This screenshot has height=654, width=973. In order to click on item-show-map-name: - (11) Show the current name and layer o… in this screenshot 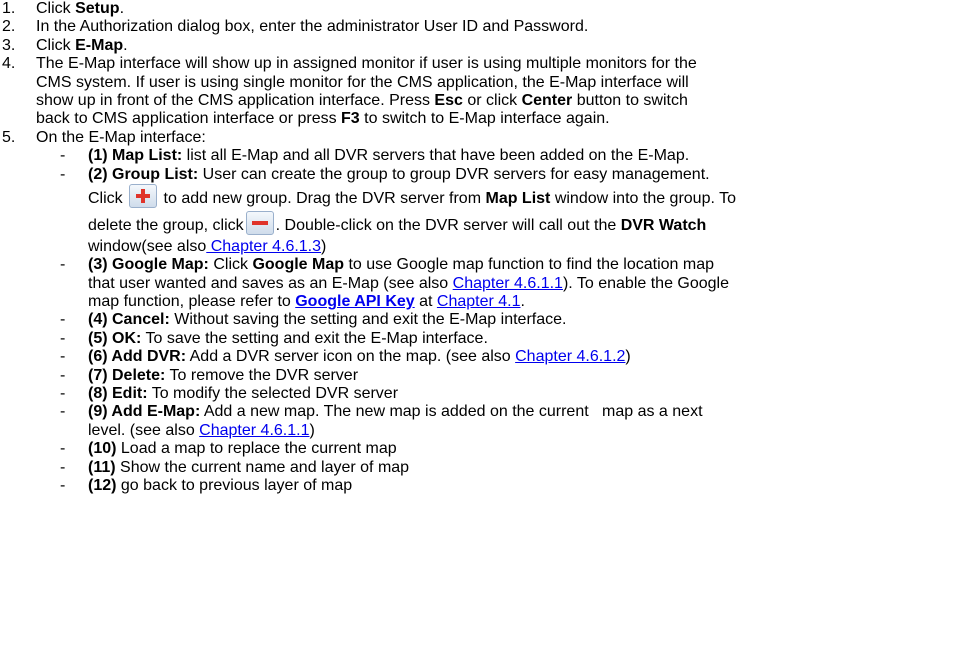, I will do `click(235, 467)`.